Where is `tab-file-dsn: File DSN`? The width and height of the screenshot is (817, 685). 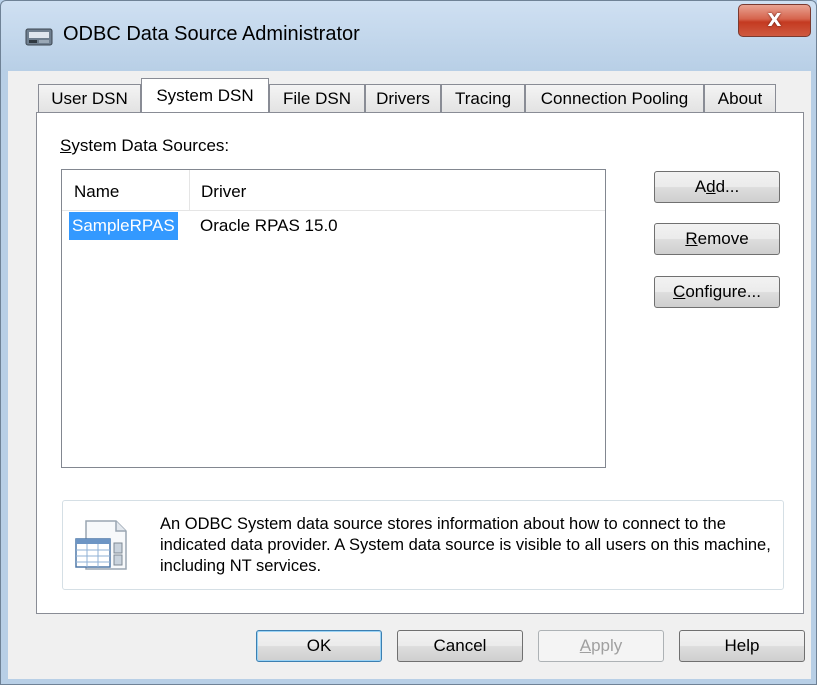
tab-file-dsn: File DSN is located at coordinates (317, 98).